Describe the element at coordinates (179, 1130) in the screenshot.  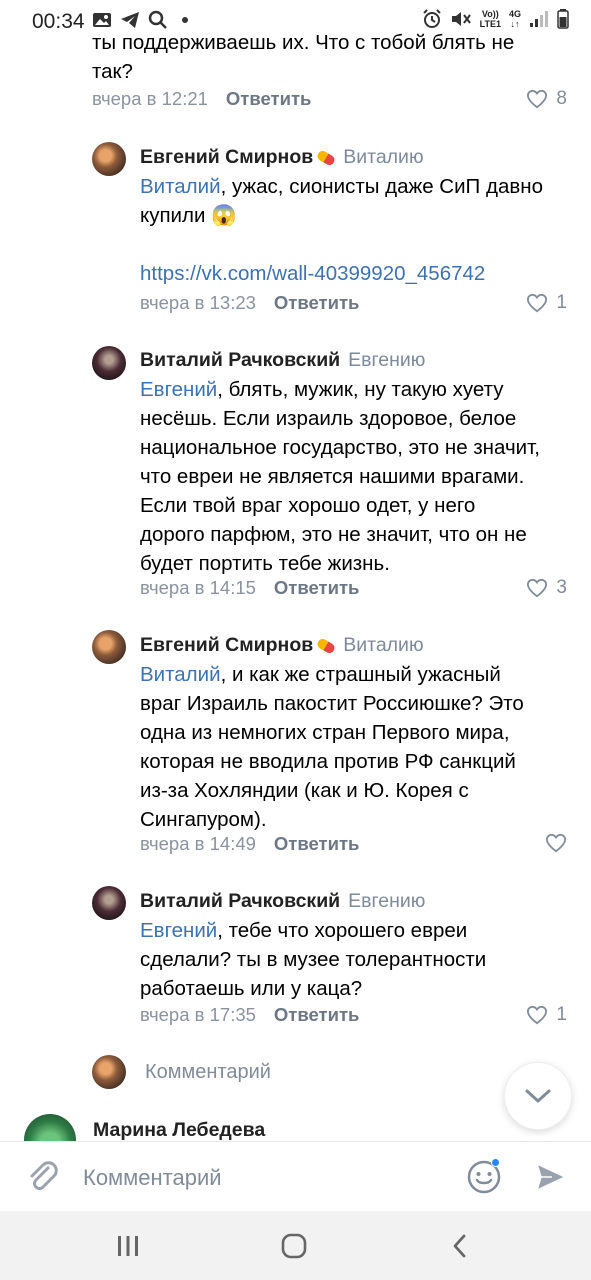
I see `author-name: Марина Лебедева` at that location.